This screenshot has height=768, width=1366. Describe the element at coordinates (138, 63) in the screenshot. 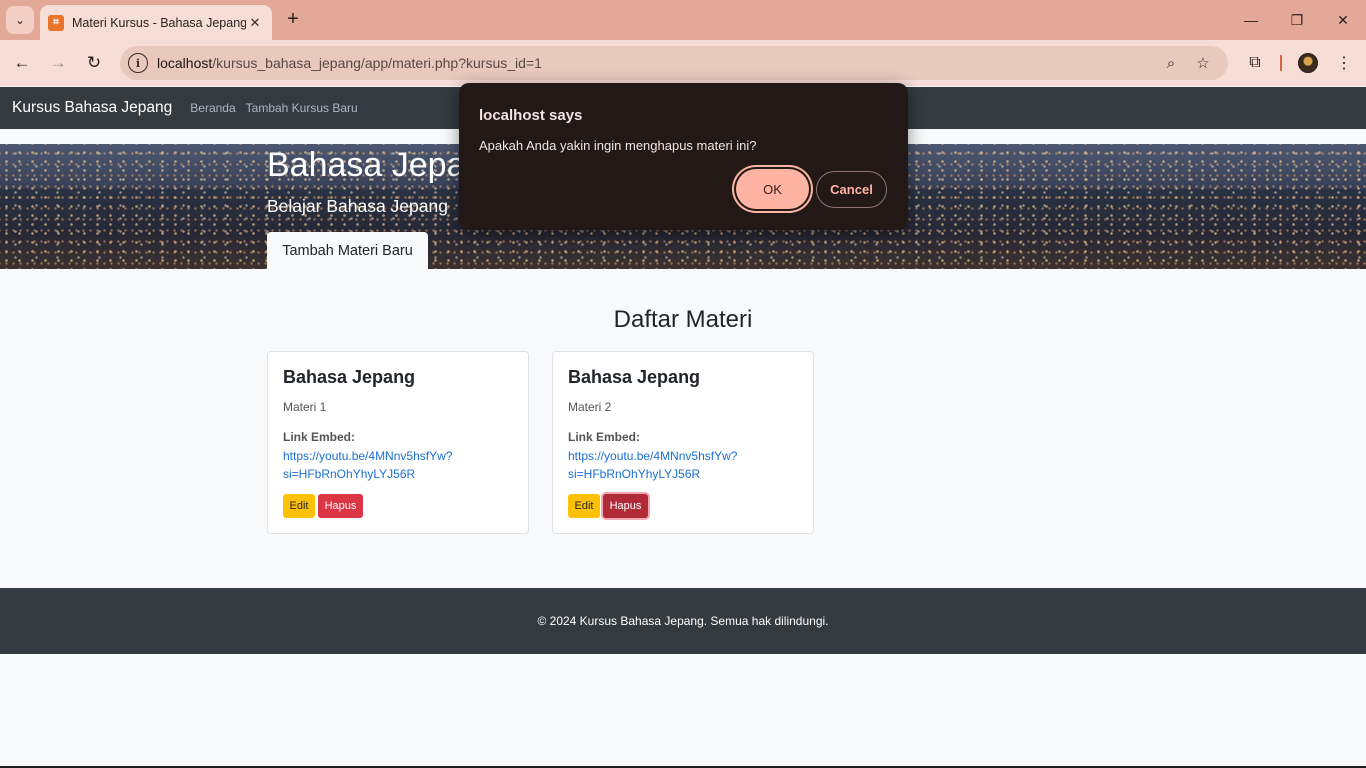

I see `site-info-icon: i` at that location.